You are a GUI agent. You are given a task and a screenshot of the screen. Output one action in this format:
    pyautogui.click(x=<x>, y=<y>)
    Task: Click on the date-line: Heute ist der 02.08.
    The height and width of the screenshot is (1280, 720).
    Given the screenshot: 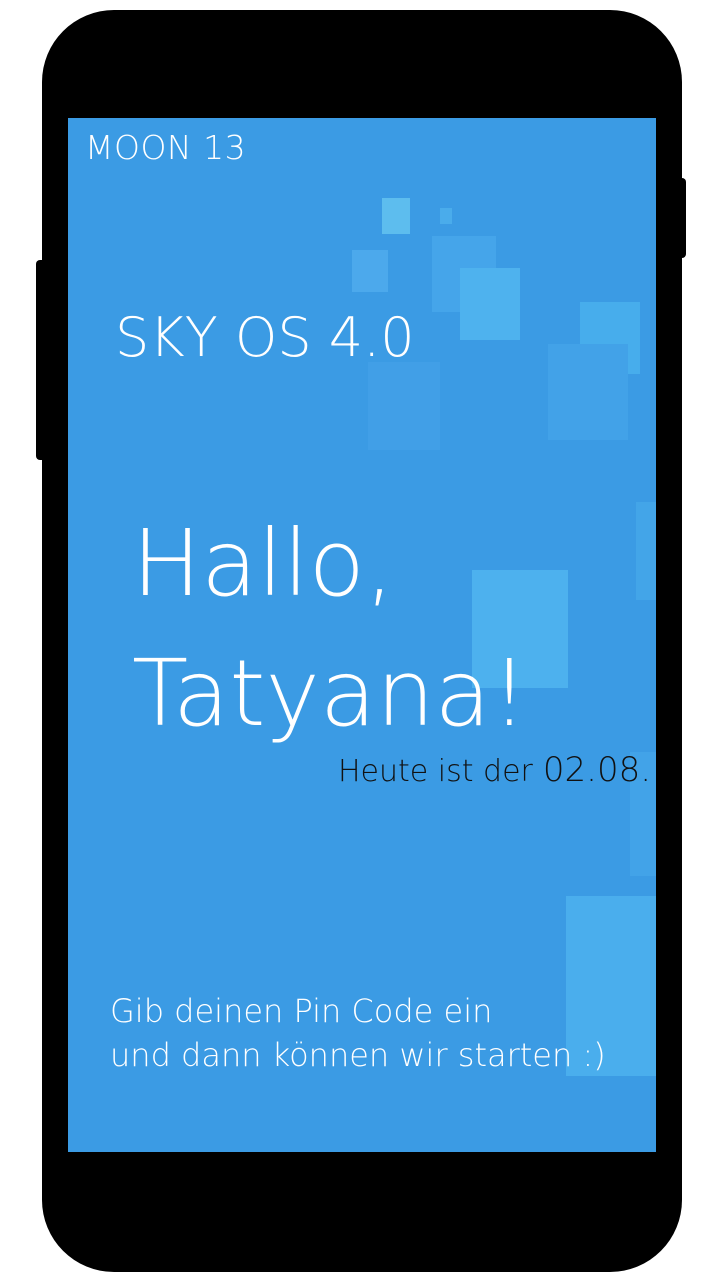 What is the action you would take?
    pyautogui.click(x=494, y=770)
    